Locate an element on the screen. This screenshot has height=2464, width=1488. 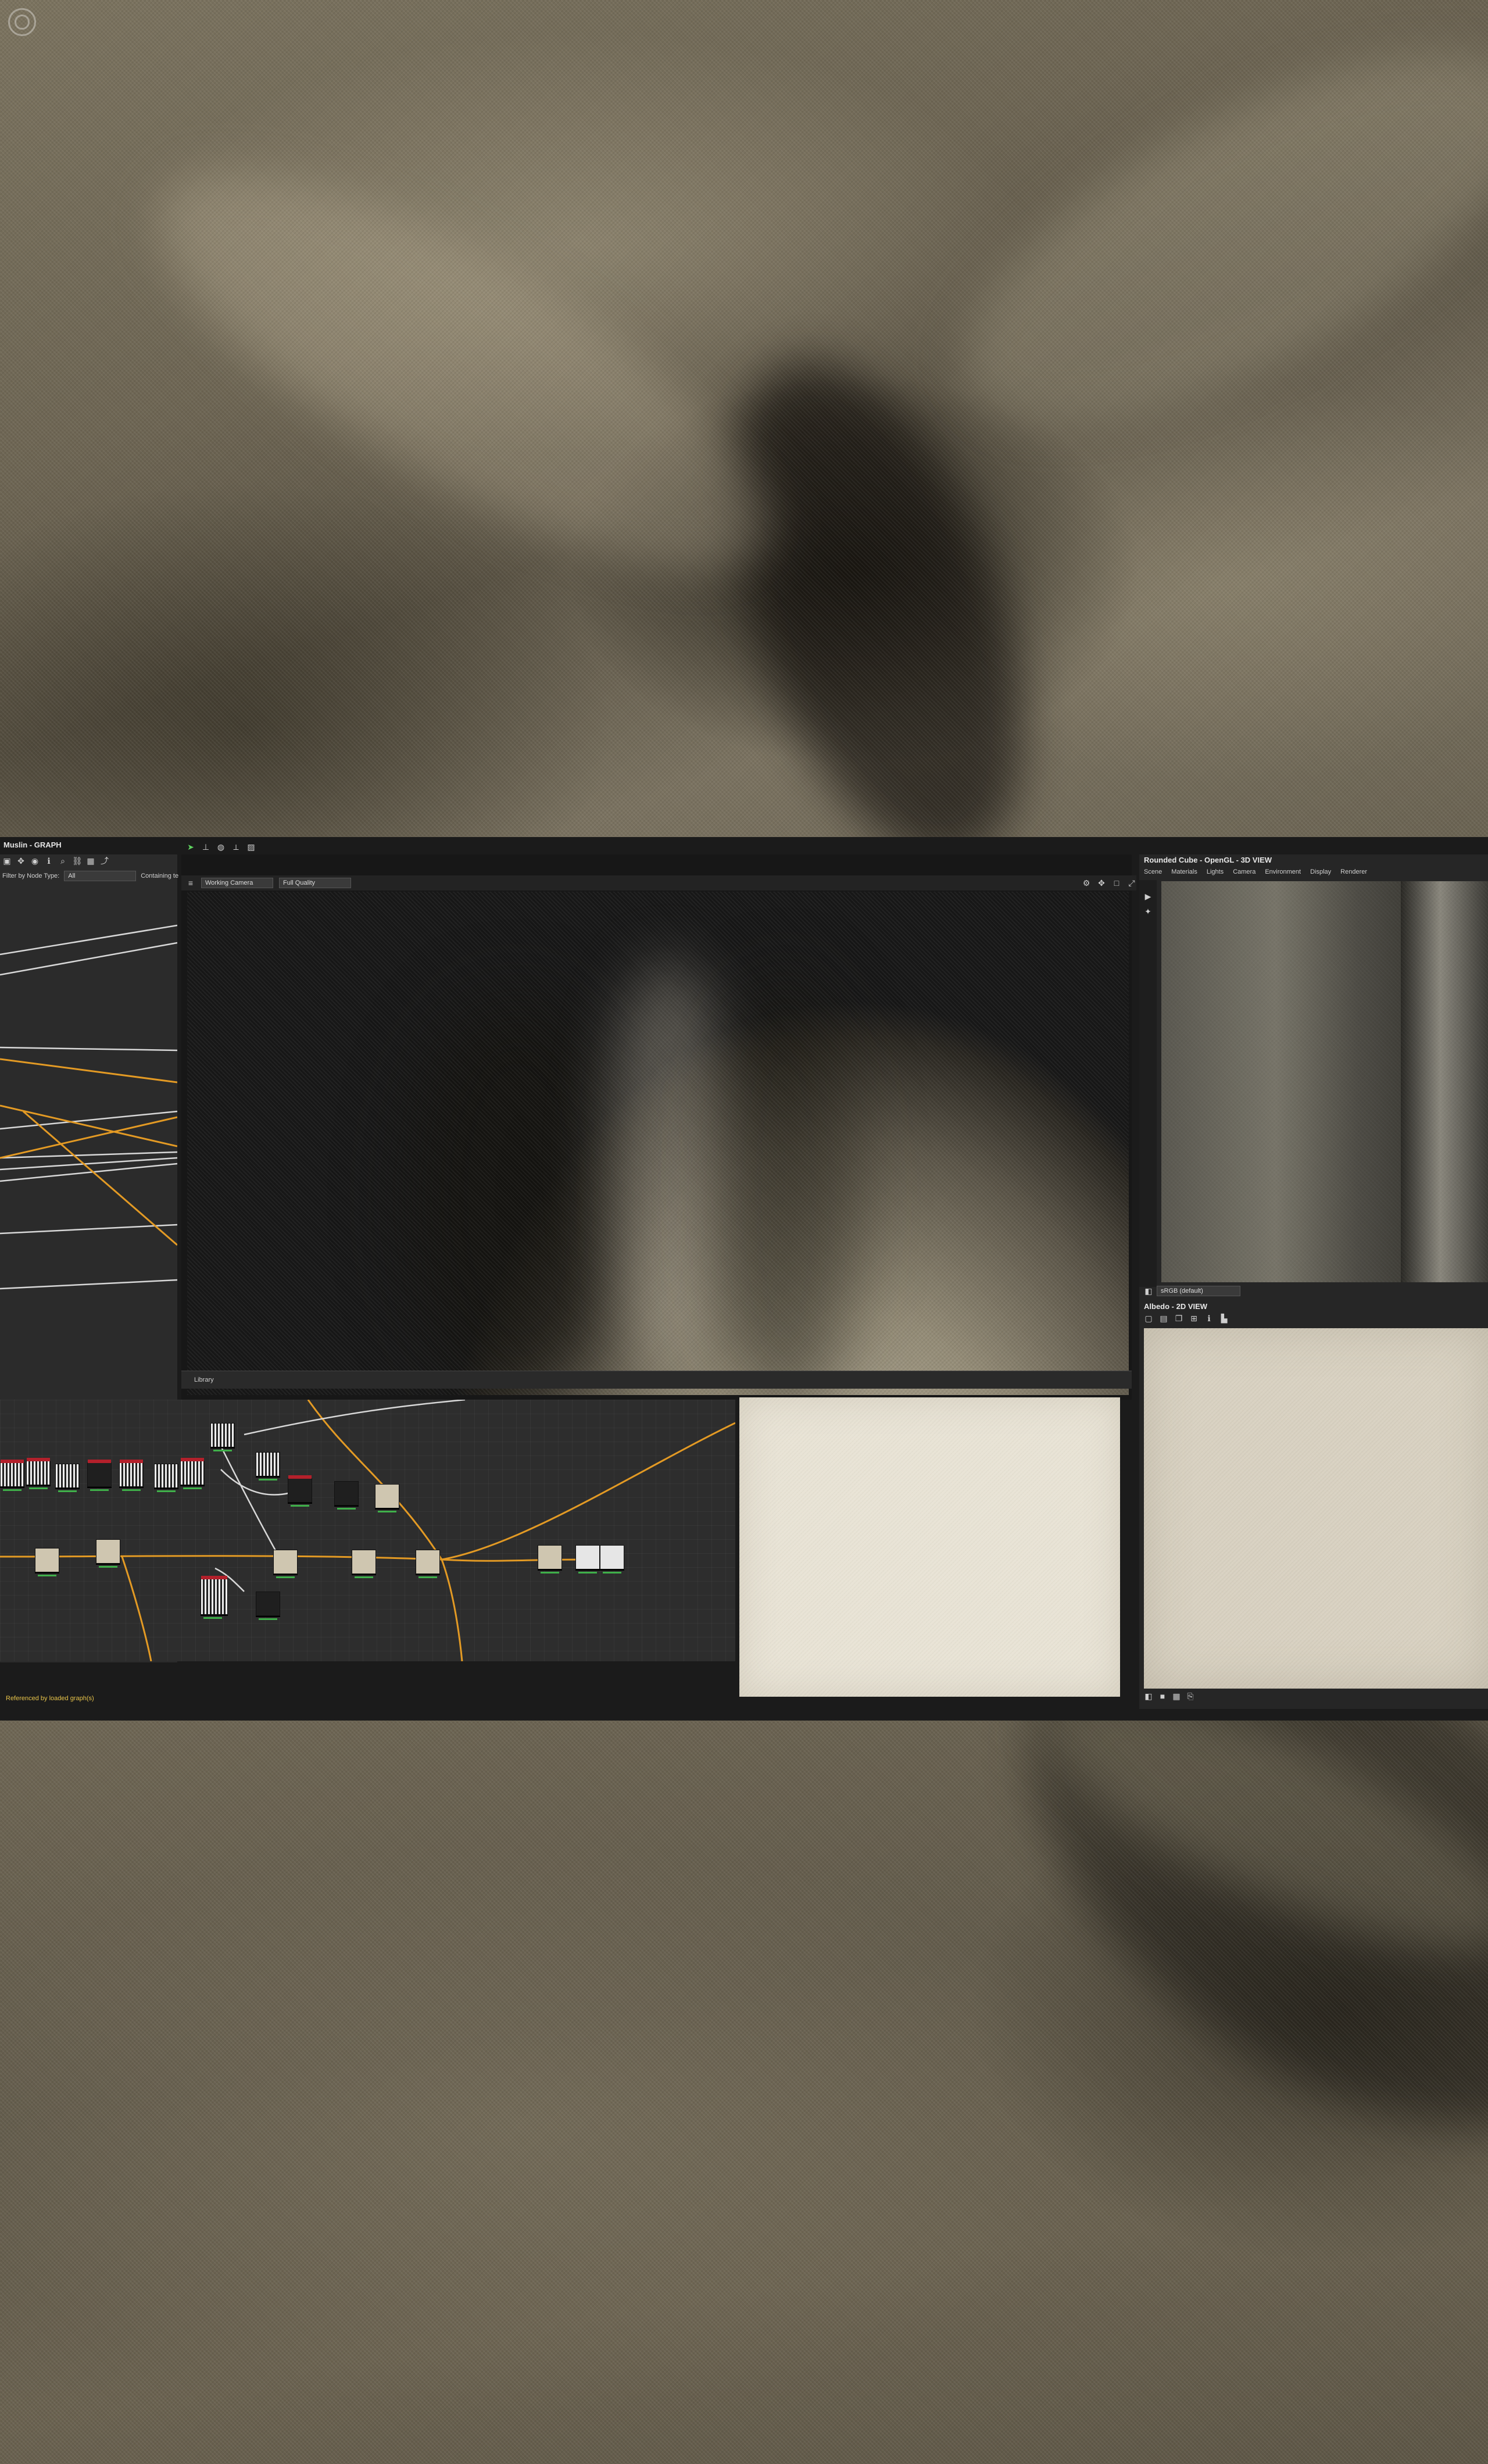
filter-label: Filter by Node Type: is located at coordinates (31, 876).